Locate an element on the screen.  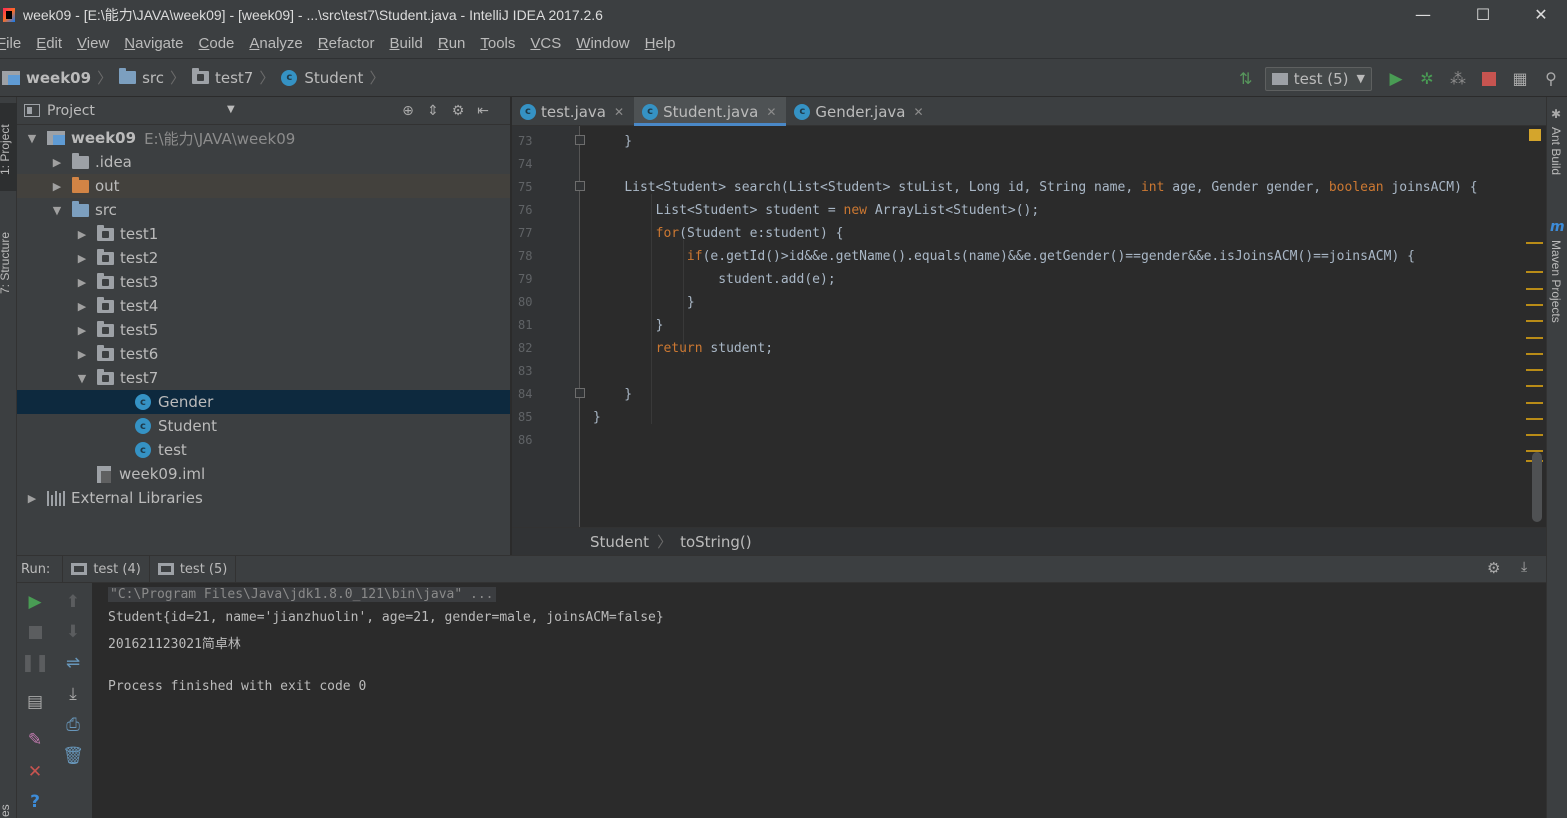
menu-item-help: Help is located at coordinates (660, 43).